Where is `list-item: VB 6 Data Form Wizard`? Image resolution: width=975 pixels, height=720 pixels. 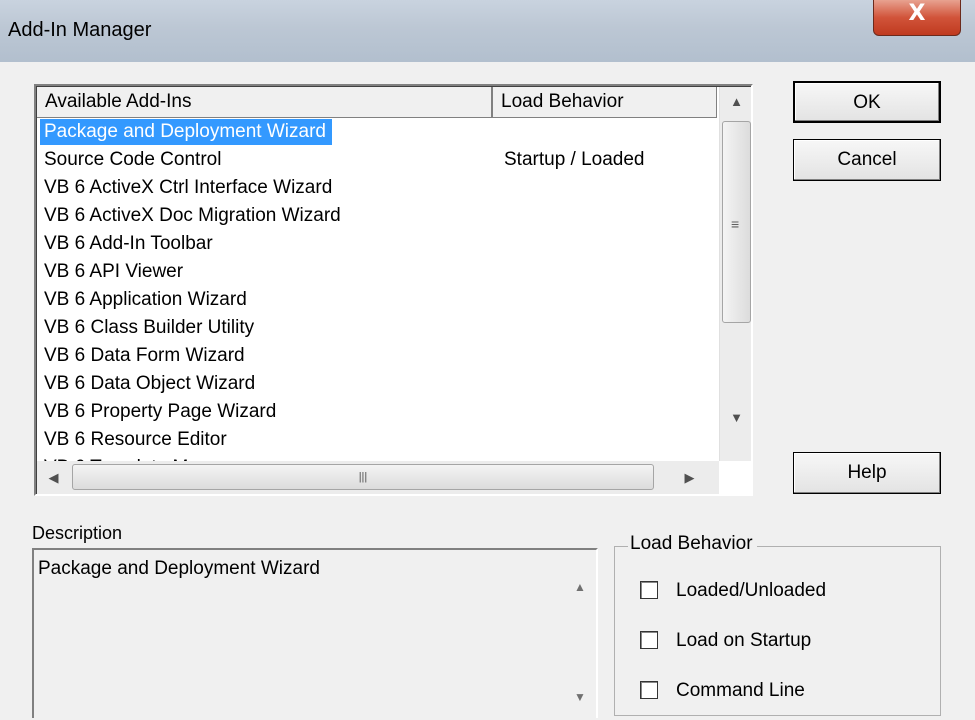
list-item: VB 6 Data Form Wizard is located at coordinates (377, 357).